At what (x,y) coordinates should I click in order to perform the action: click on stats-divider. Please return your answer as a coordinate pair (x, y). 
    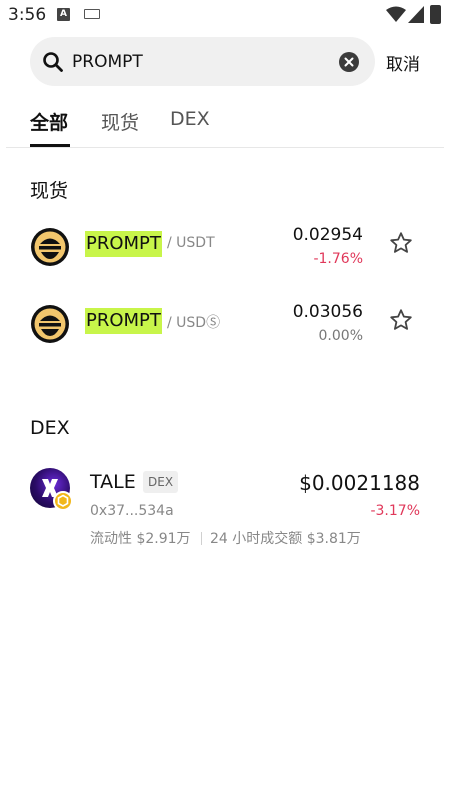
    Looking at the image, I should click on (201, 538).